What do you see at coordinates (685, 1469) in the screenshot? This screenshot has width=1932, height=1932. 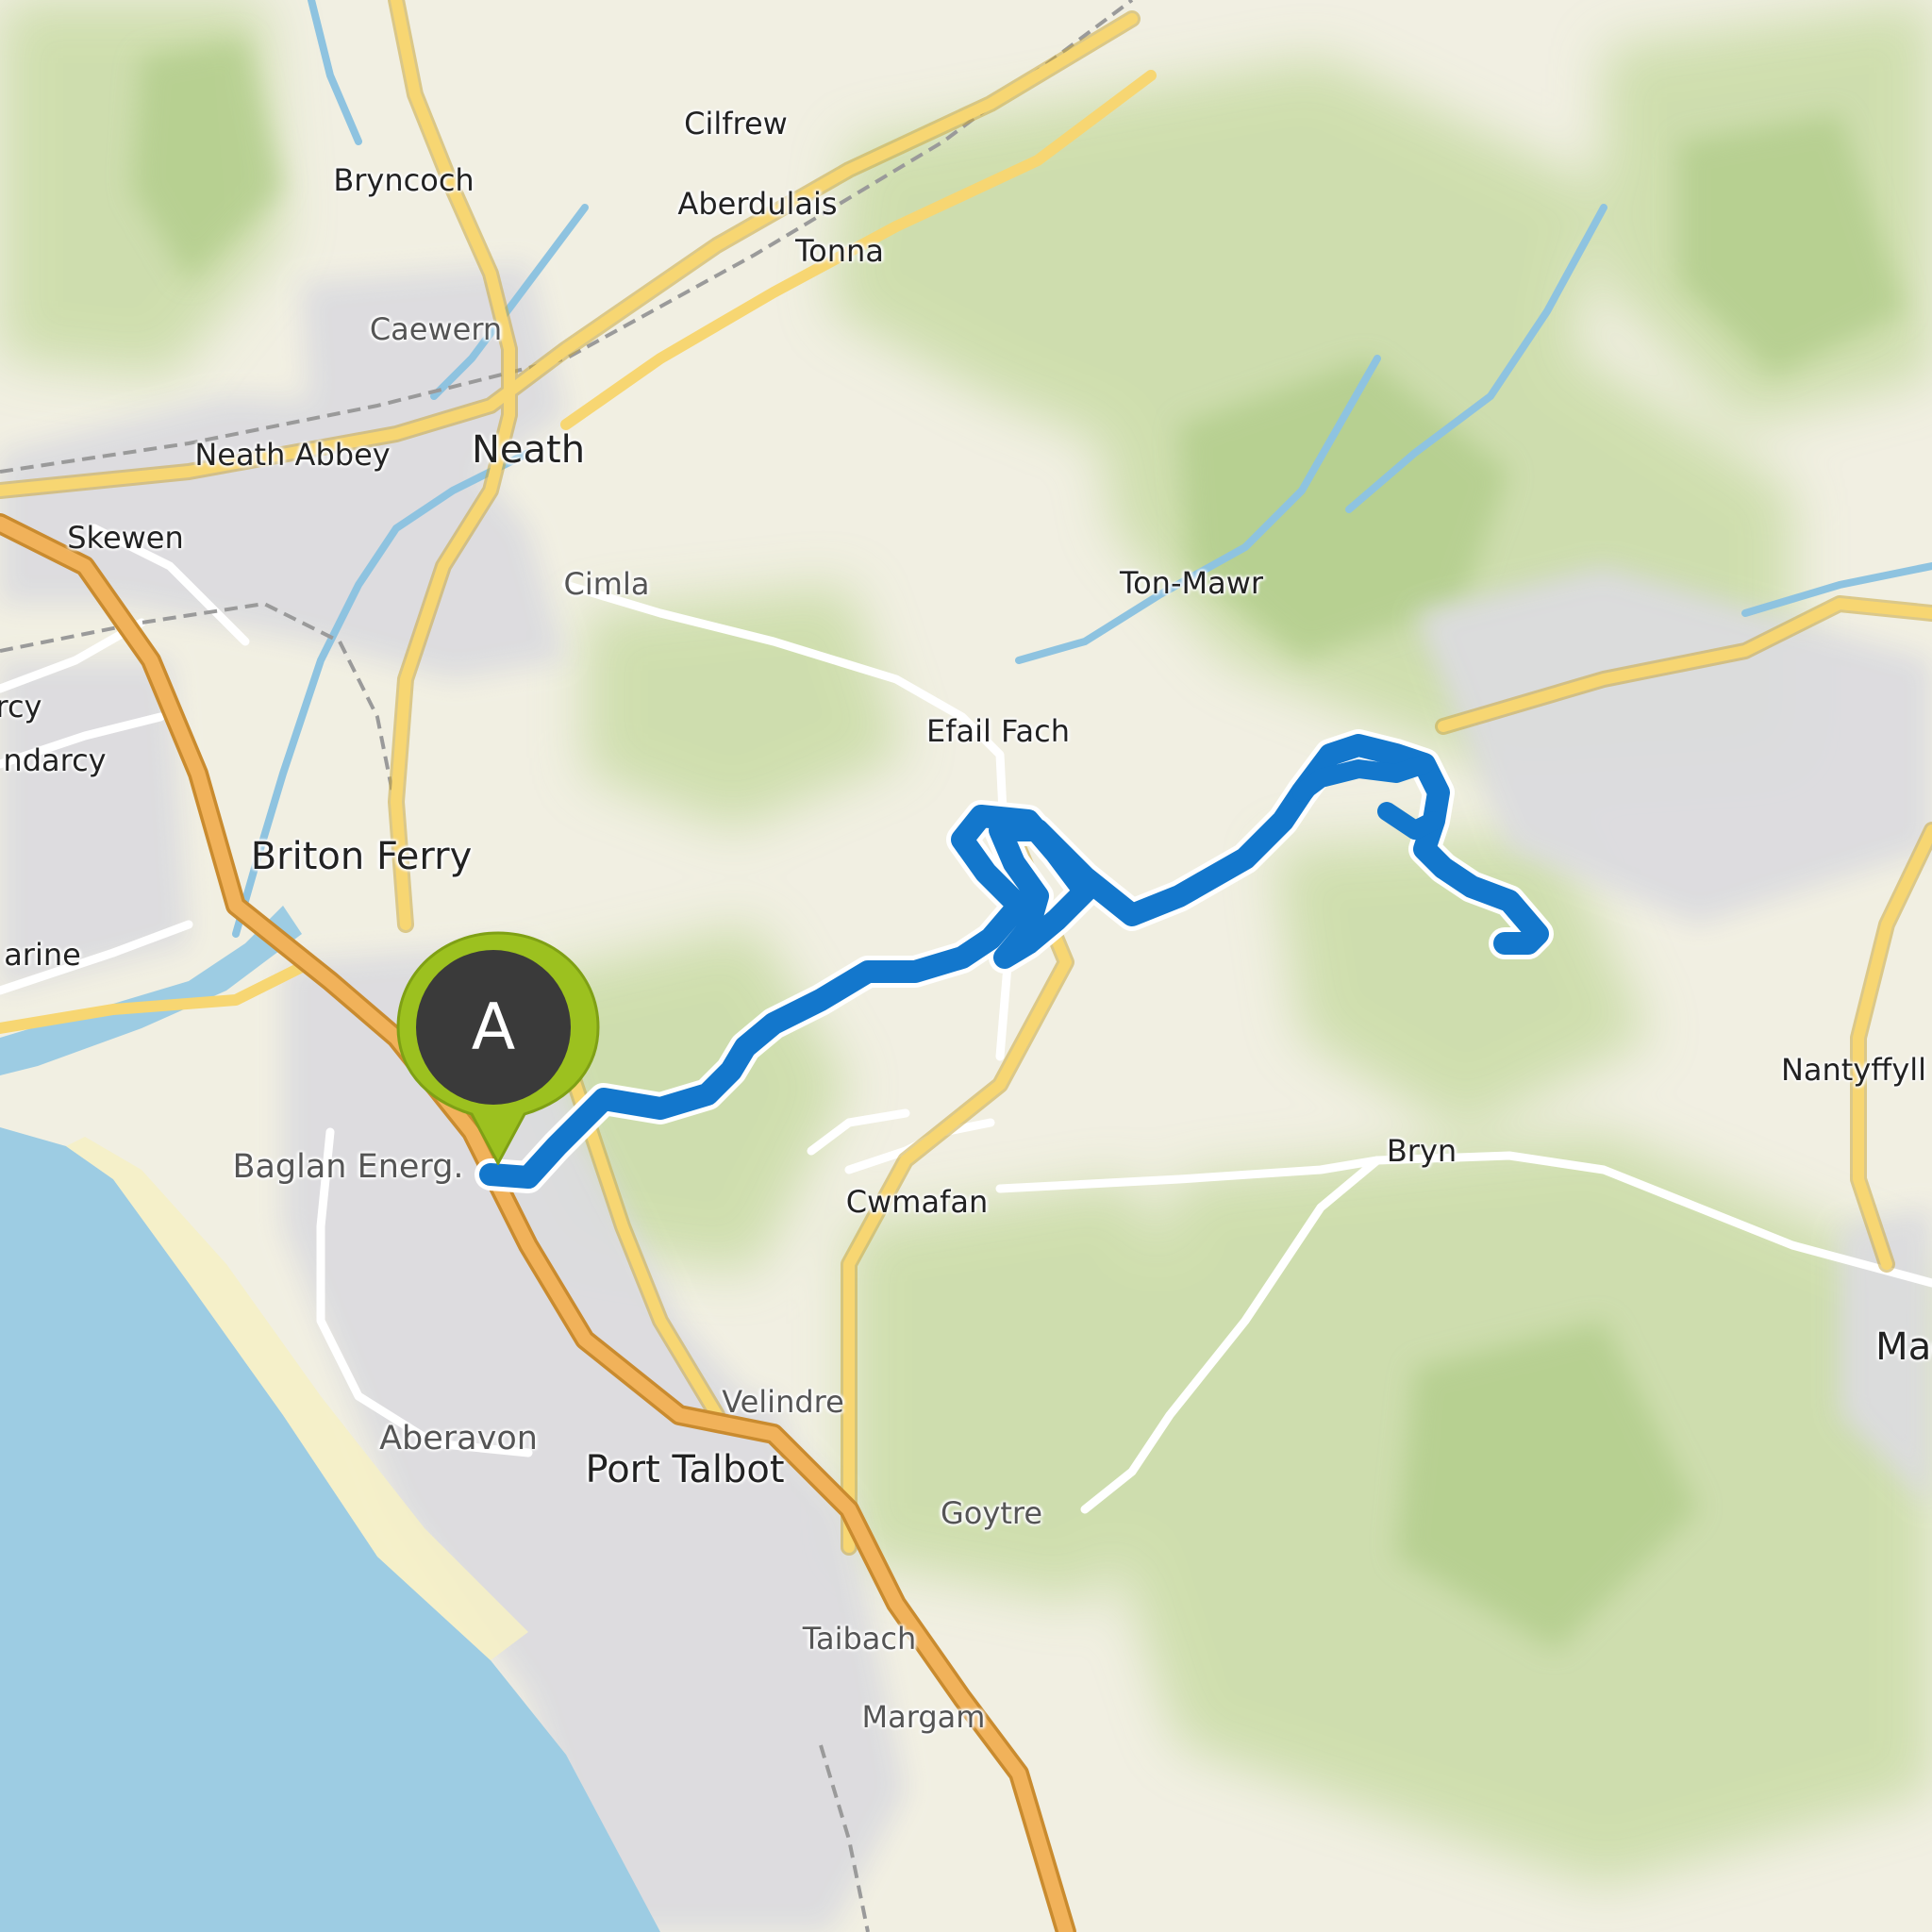 I see `place-label-port-talbot: Port Talbot` at bounding box center [685, 1469].